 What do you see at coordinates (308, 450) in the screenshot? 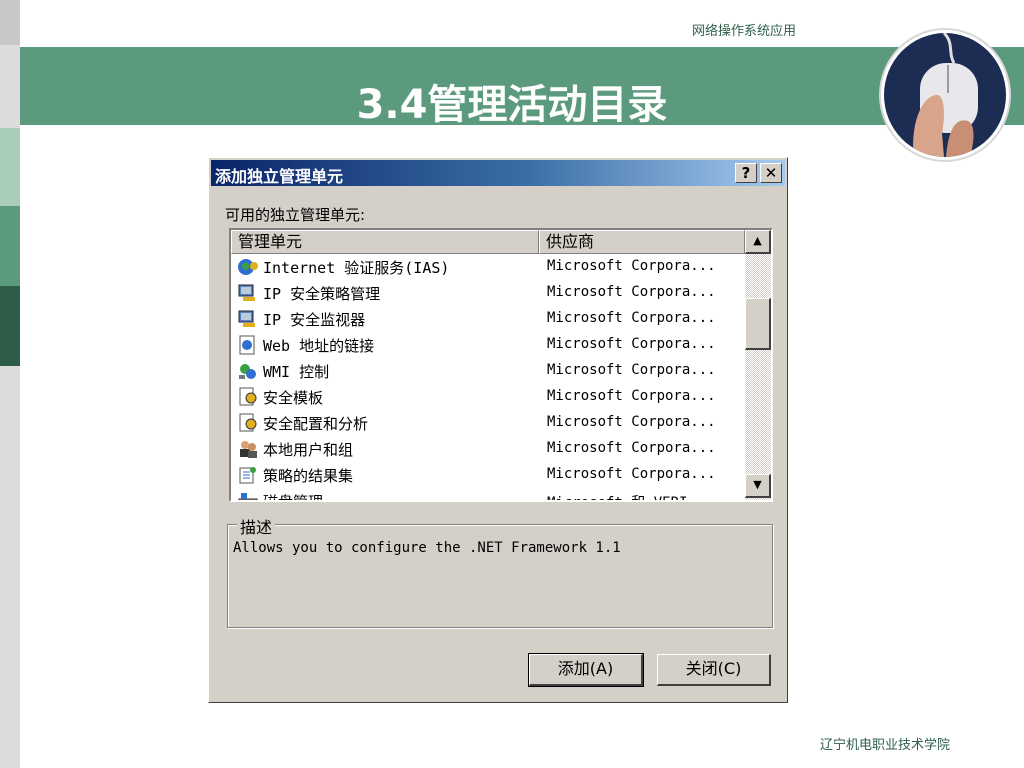
I see `snapin-name: 本地用户和组` at bounding box center [308, 450].